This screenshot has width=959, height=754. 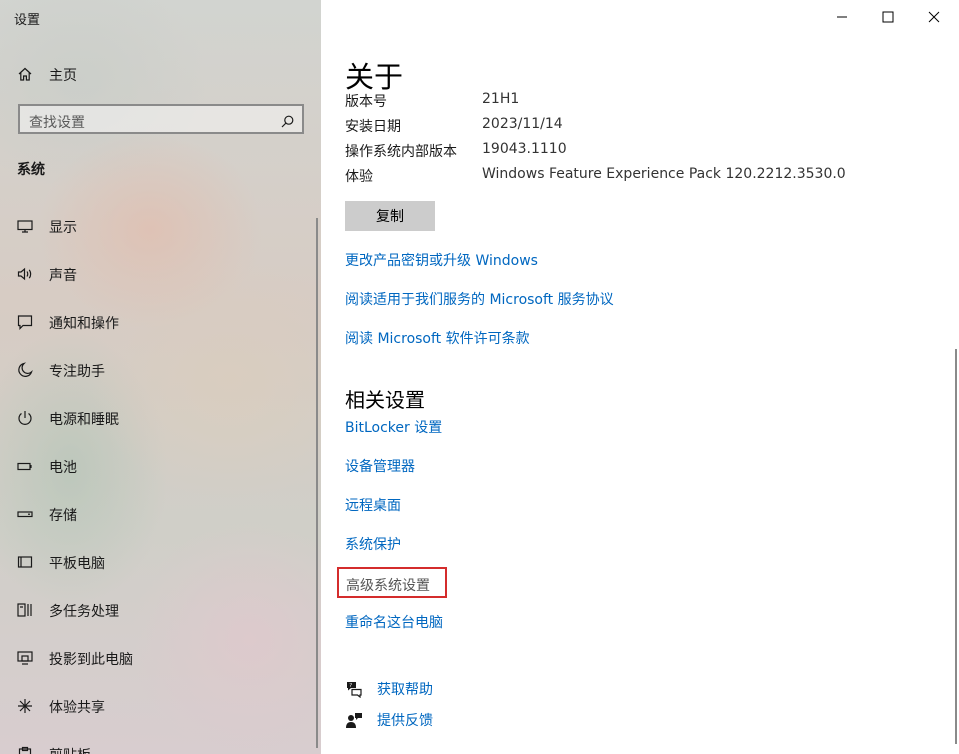 I want to click on sidebar-item-label: 电池, so click(x=63, y=468).